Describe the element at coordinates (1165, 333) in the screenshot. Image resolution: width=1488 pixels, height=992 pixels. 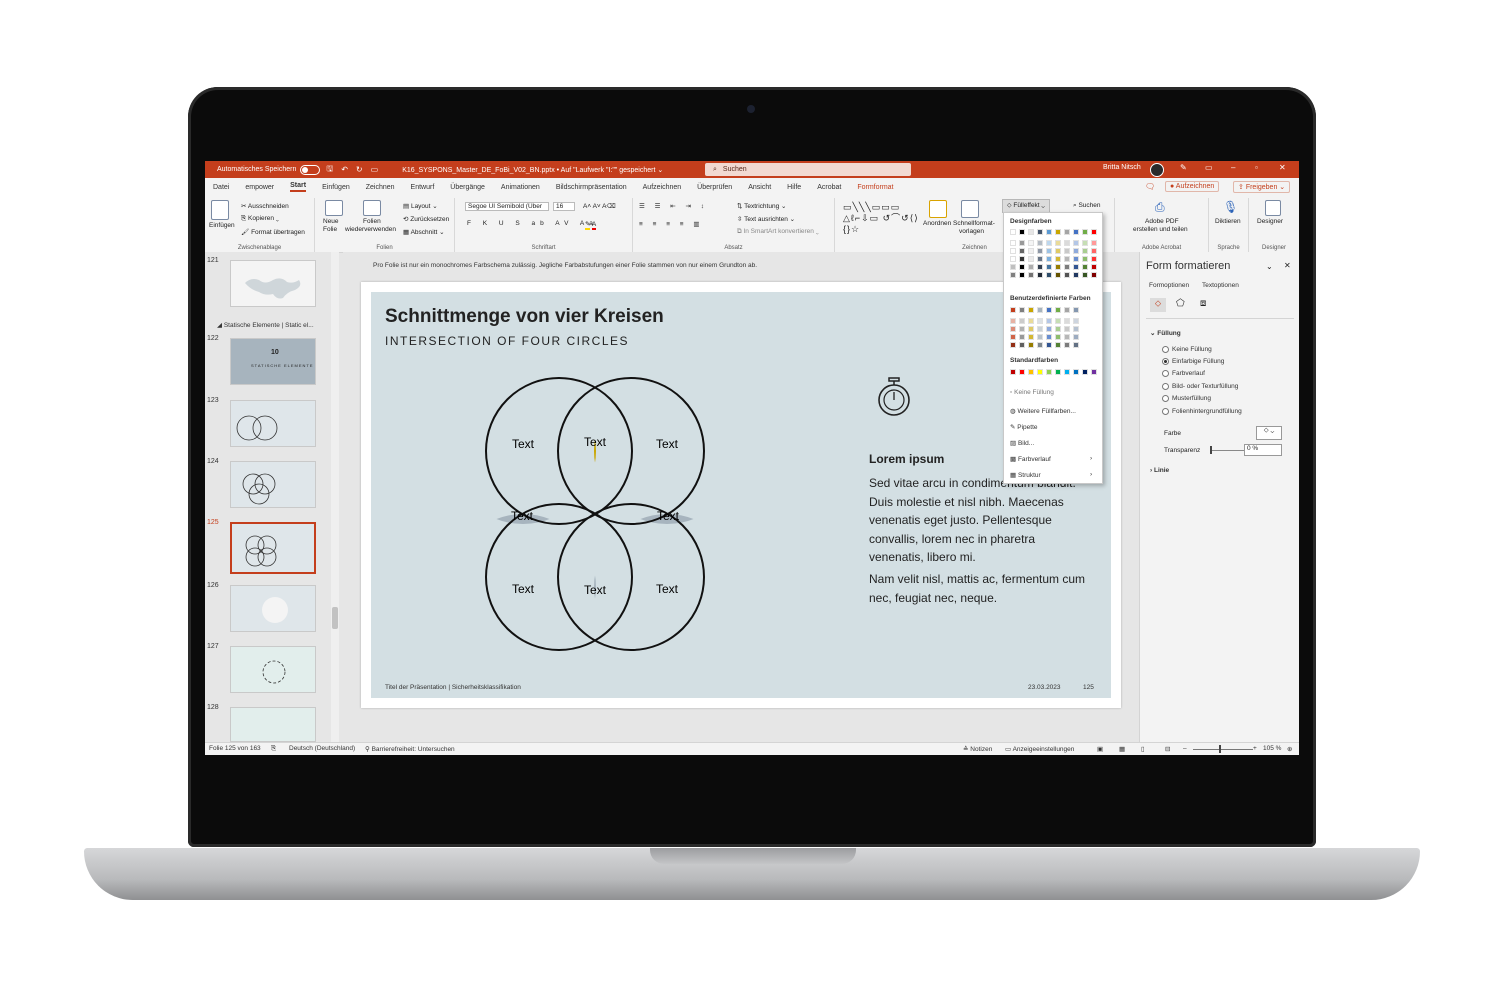
I see `fill-section: ⌄ Füllung` at that location.